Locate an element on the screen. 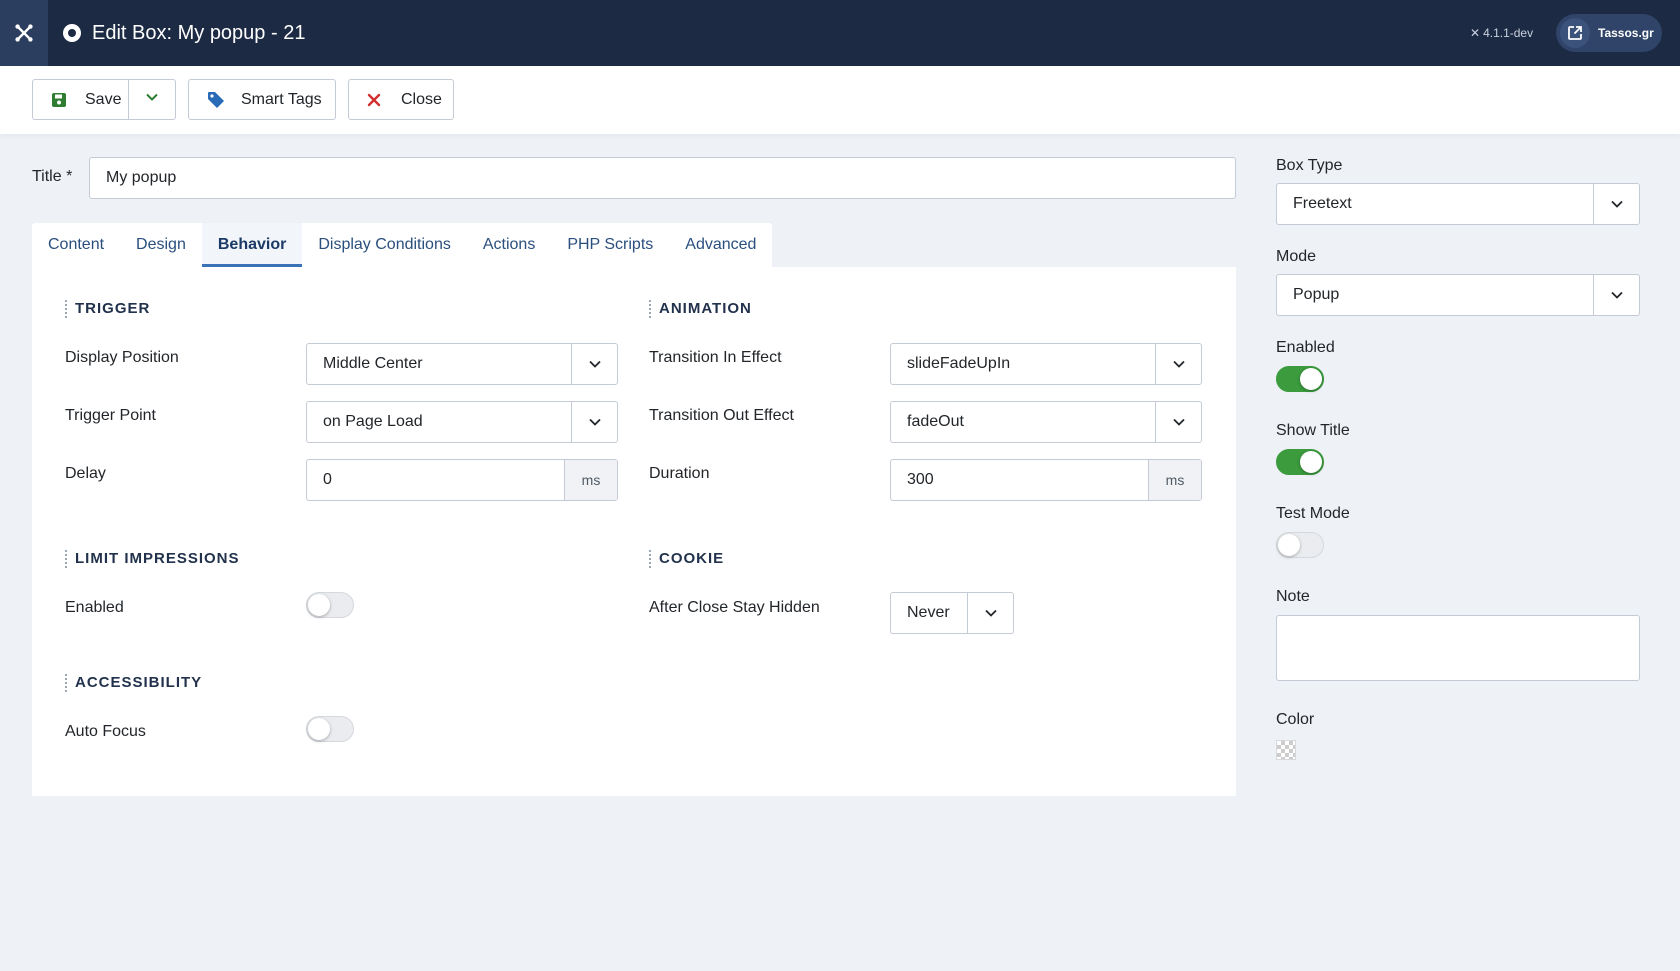  joomla-small-icon: ✕ is located at coordinates (1475, 33).